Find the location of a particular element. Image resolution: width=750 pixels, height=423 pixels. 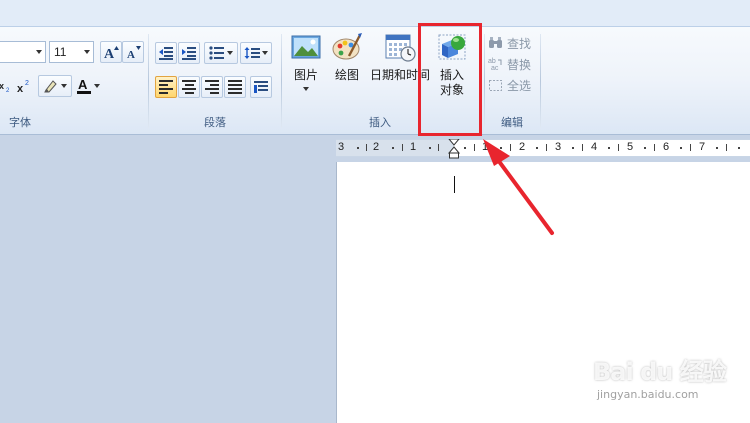

watermark-url: jingyan.baidu.com is located at coordinates (648, 394).